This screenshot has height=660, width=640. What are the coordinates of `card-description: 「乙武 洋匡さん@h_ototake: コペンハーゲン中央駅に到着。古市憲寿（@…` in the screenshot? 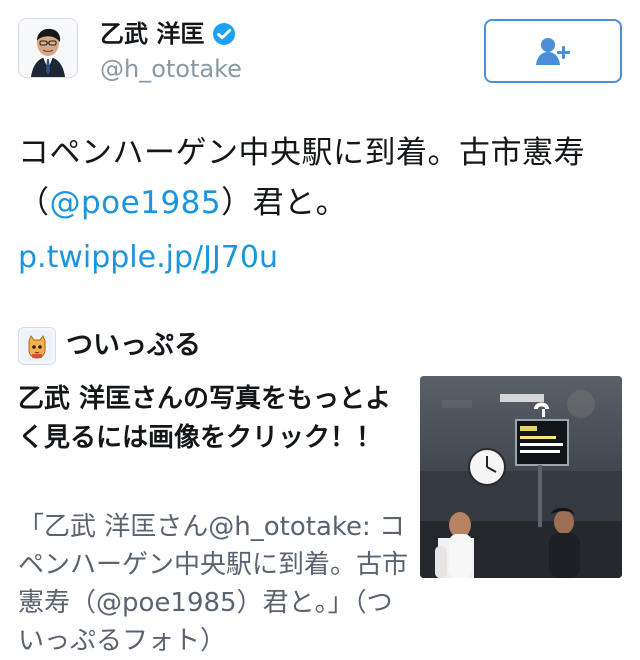 It's located at (213, 584).